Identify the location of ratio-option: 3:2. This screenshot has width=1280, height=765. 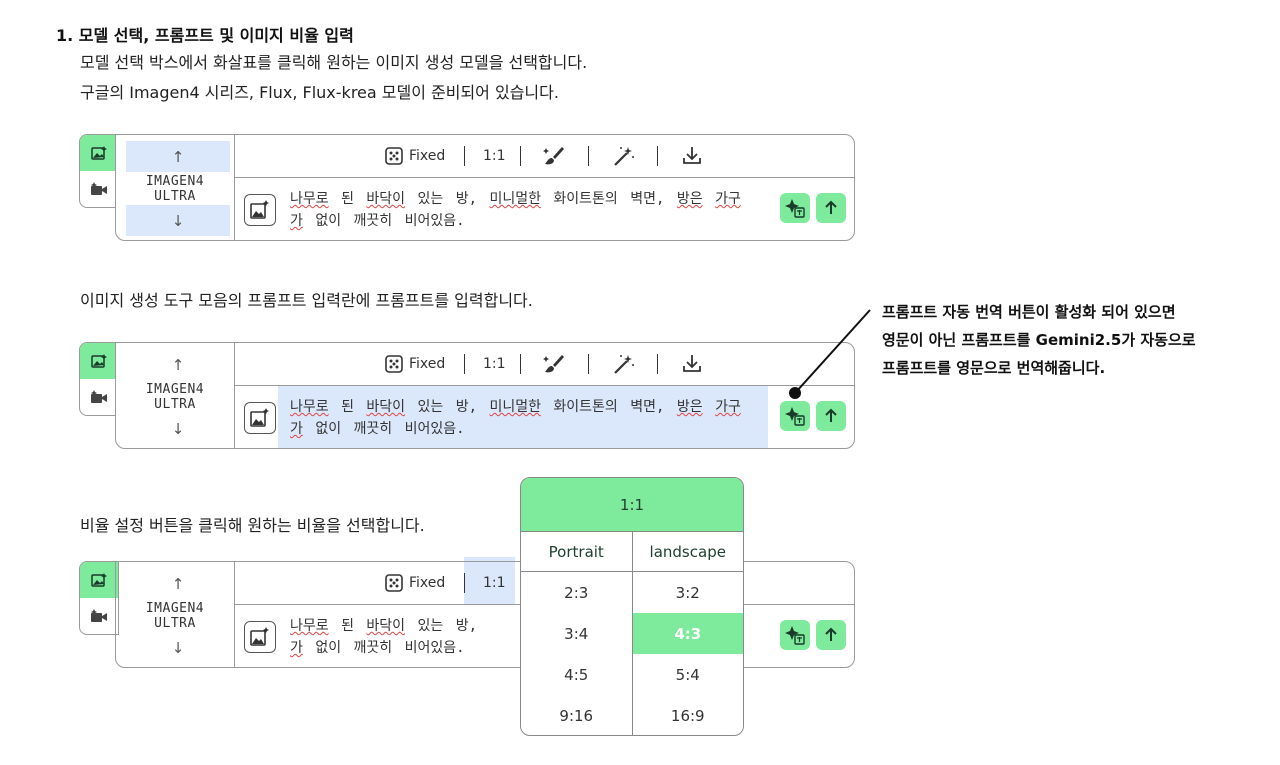
(688, 592).